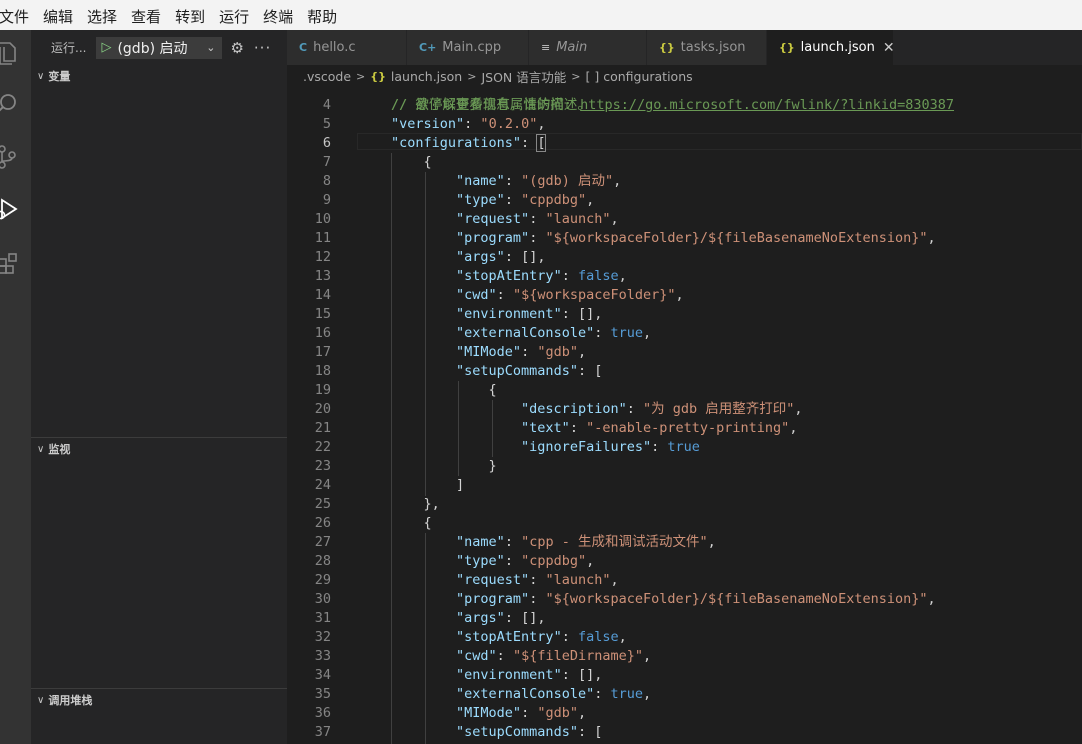  I want to click on code-line: 22 "ignoreFailures": true, so click(507, 447).